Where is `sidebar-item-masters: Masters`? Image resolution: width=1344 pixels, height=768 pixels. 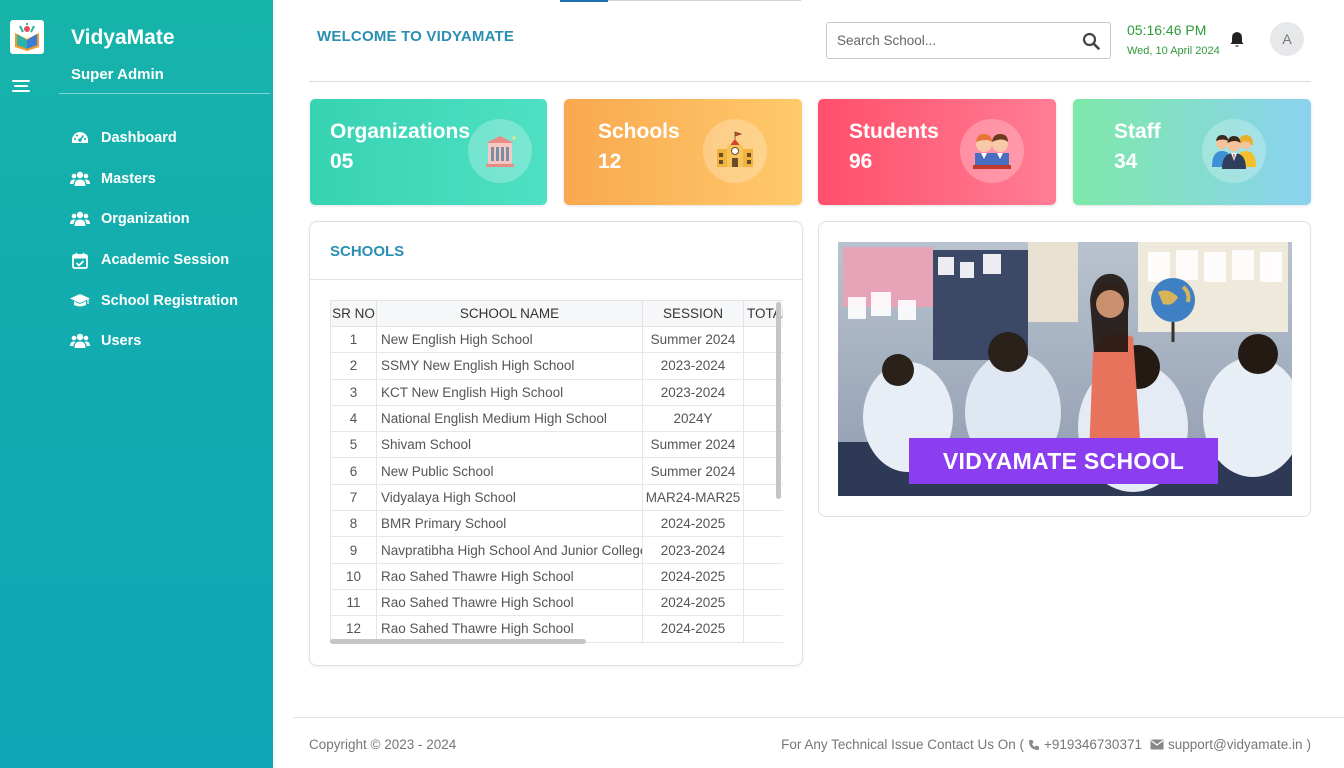 sidebar-item-masters: Masters is located at coordinates (154, 179).